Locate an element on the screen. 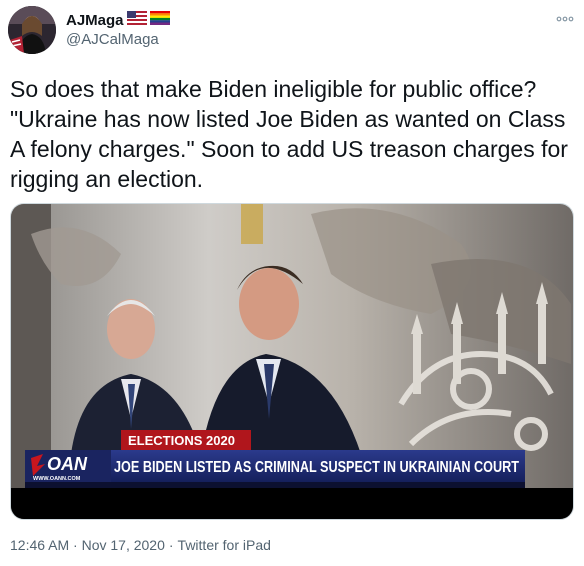  oan-url-text: WWW.OANN.COM is located at coordinates (57, 479).